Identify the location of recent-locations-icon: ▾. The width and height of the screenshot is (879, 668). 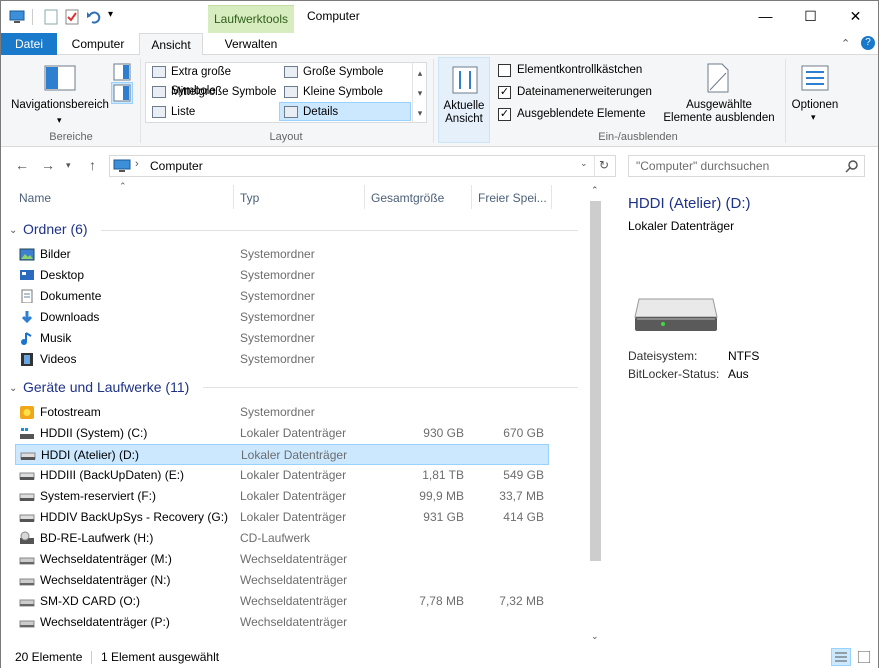
(68, 165).